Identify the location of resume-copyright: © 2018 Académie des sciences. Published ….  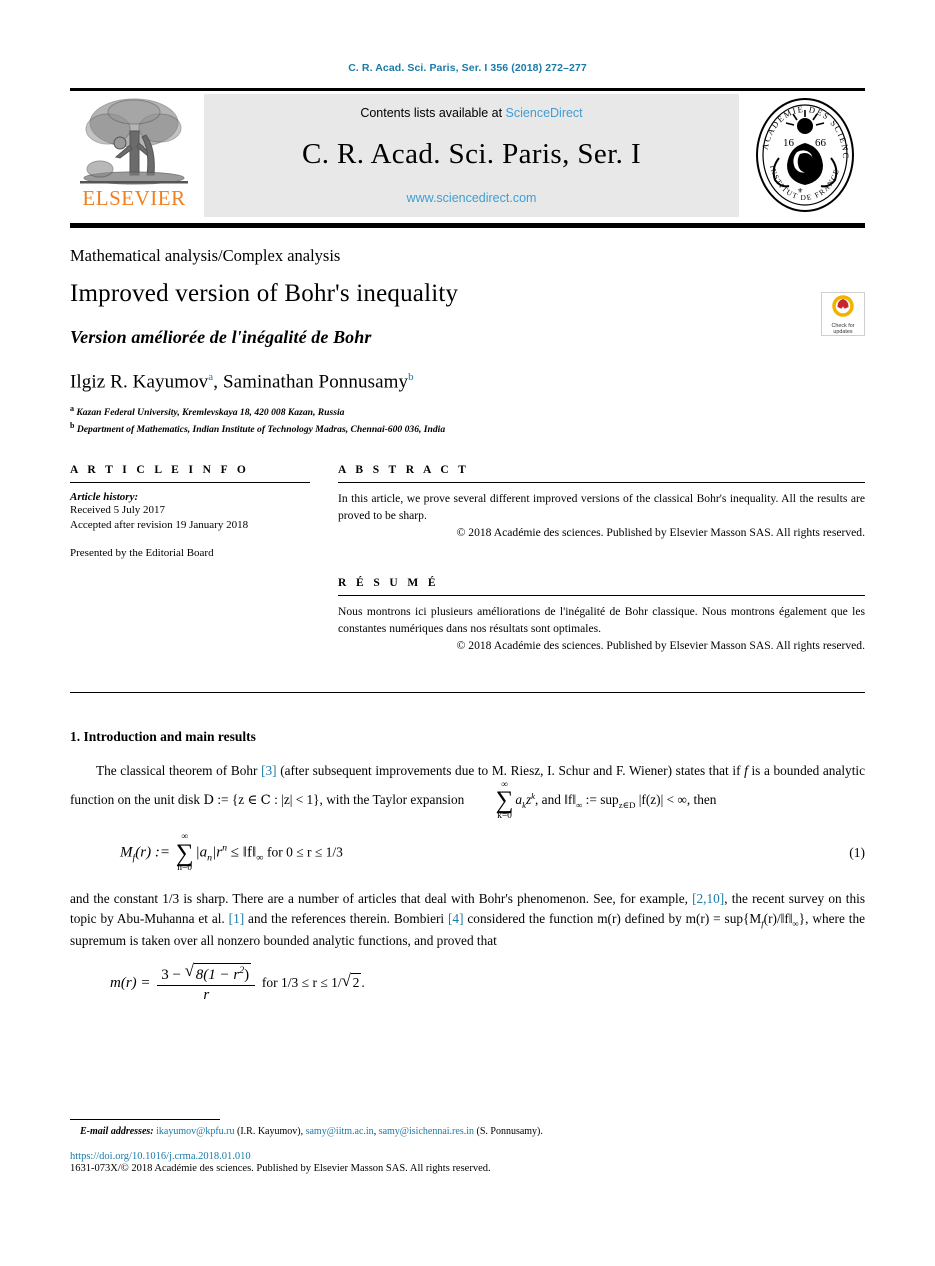
(660, 645).